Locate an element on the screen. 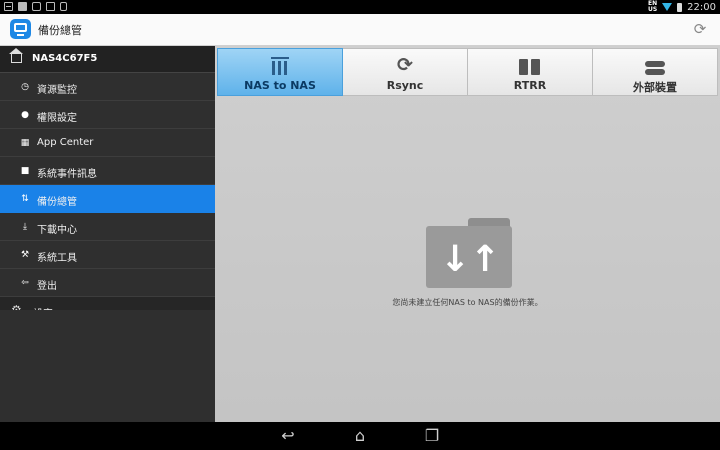  sidebar-item-label: 下載中心 is located at coordinates (57, 230).